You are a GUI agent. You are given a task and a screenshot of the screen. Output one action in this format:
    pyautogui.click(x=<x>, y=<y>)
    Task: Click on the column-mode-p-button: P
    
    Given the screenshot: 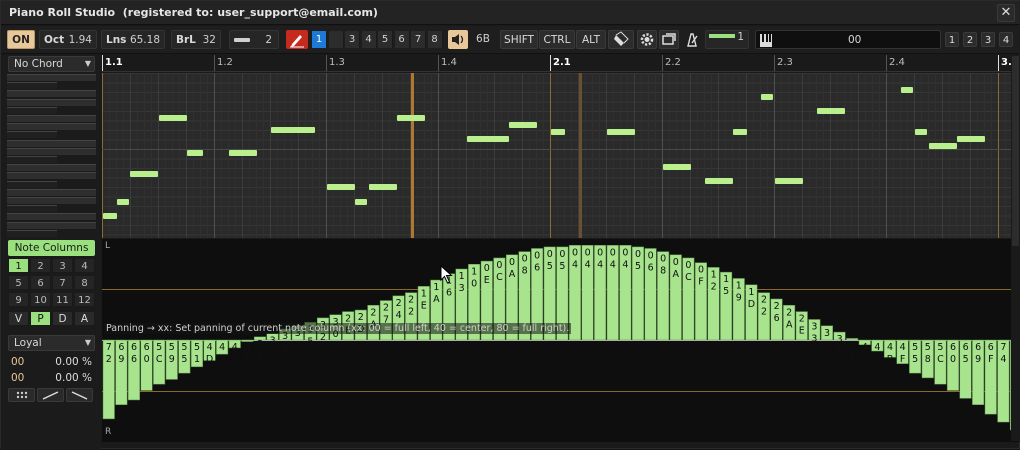 What is the action you would take?
    pyautogui.click(x=40, y=318)
    